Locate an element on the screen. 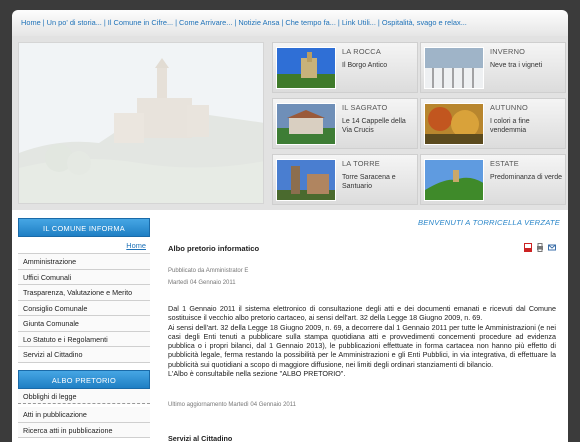 Image resolution: width=580 pixels, height=442 pixels. print-icon is located at coordinates (540, 247).